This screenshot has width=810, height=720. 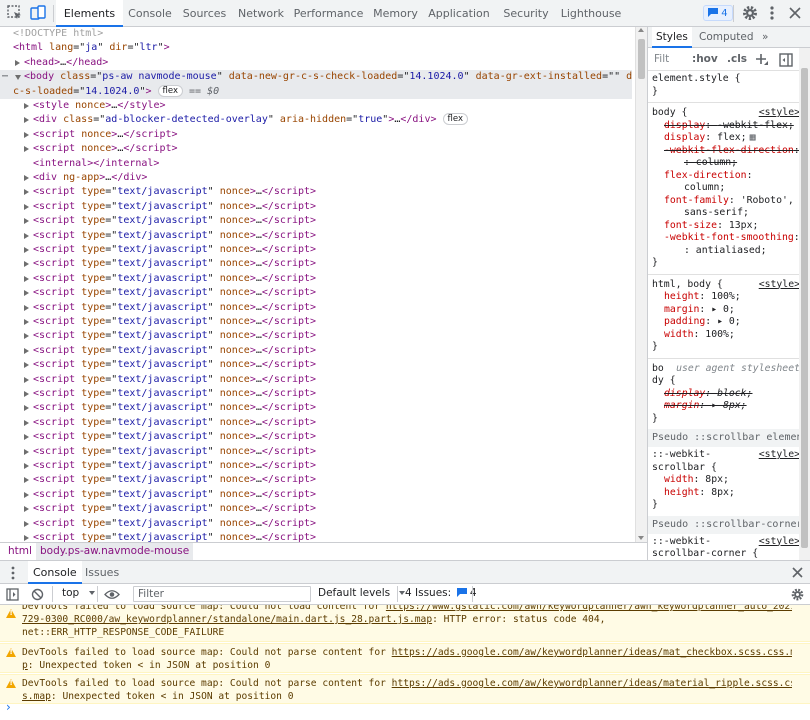 What do you see at coordinates (727, 322) in the screenshot?
I see `css-declaration: padding: ▸ 0;` at bounding box center [727, 322].